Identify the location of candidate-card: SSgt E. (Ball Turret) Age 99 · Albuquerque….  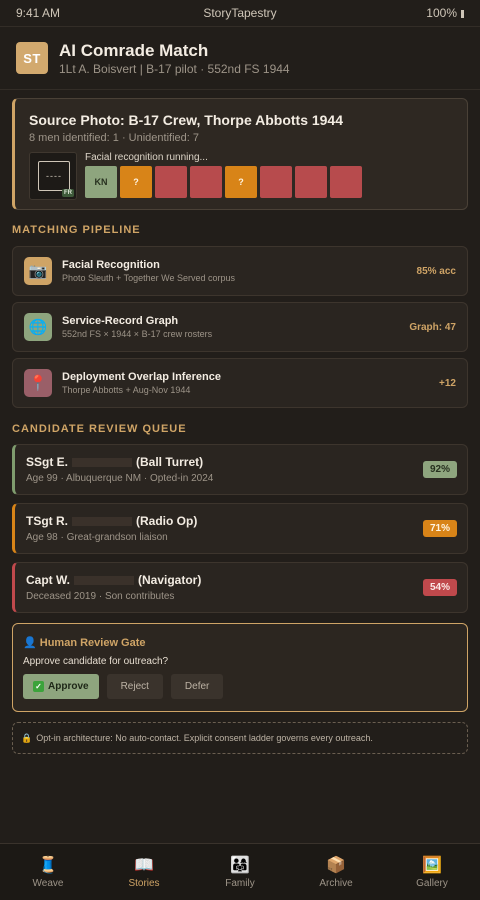
(240, 469).